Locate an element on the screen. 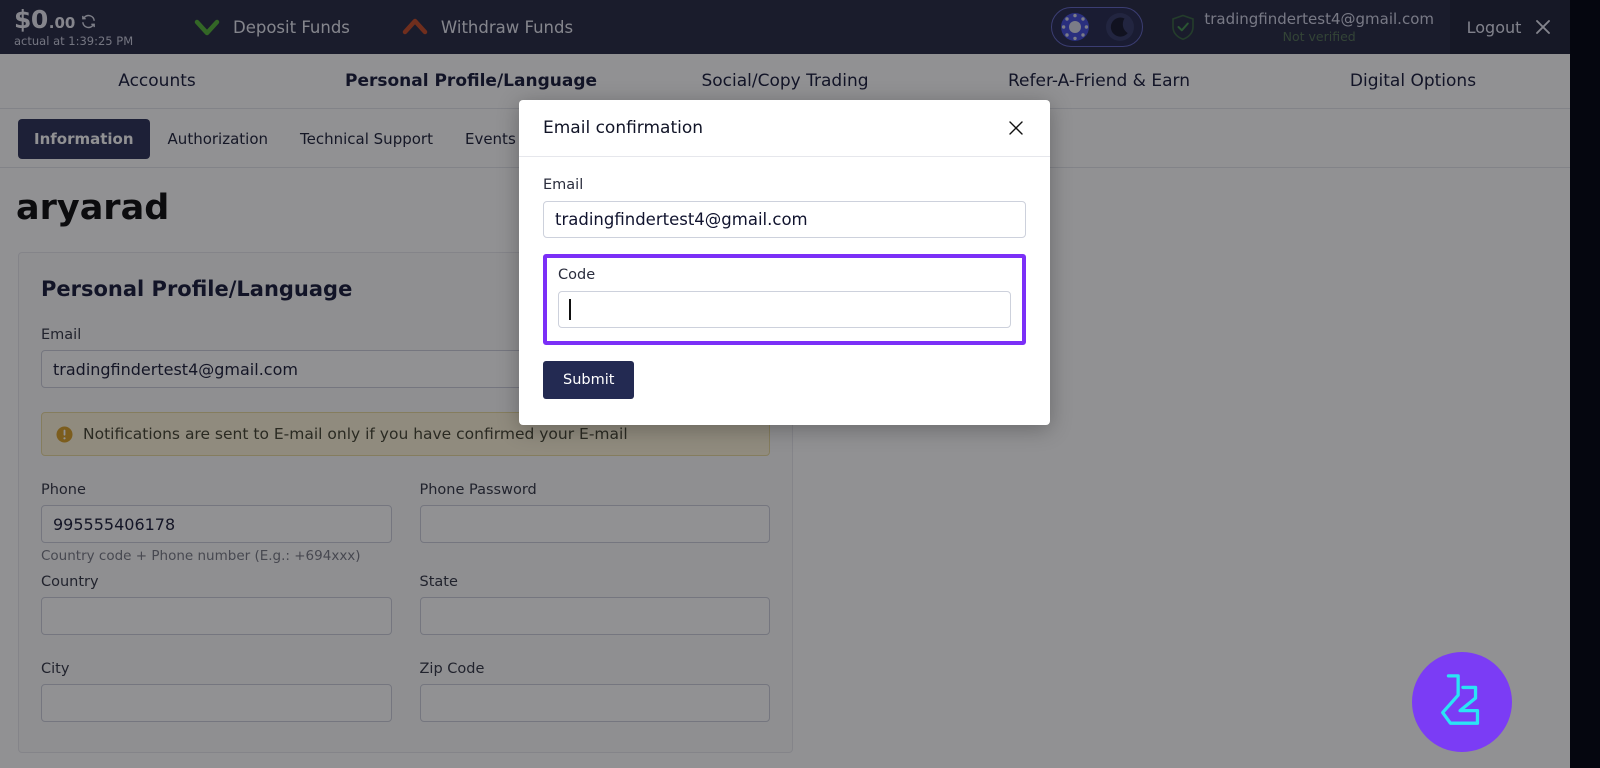  text-caret is located at coordinates (570, 309).